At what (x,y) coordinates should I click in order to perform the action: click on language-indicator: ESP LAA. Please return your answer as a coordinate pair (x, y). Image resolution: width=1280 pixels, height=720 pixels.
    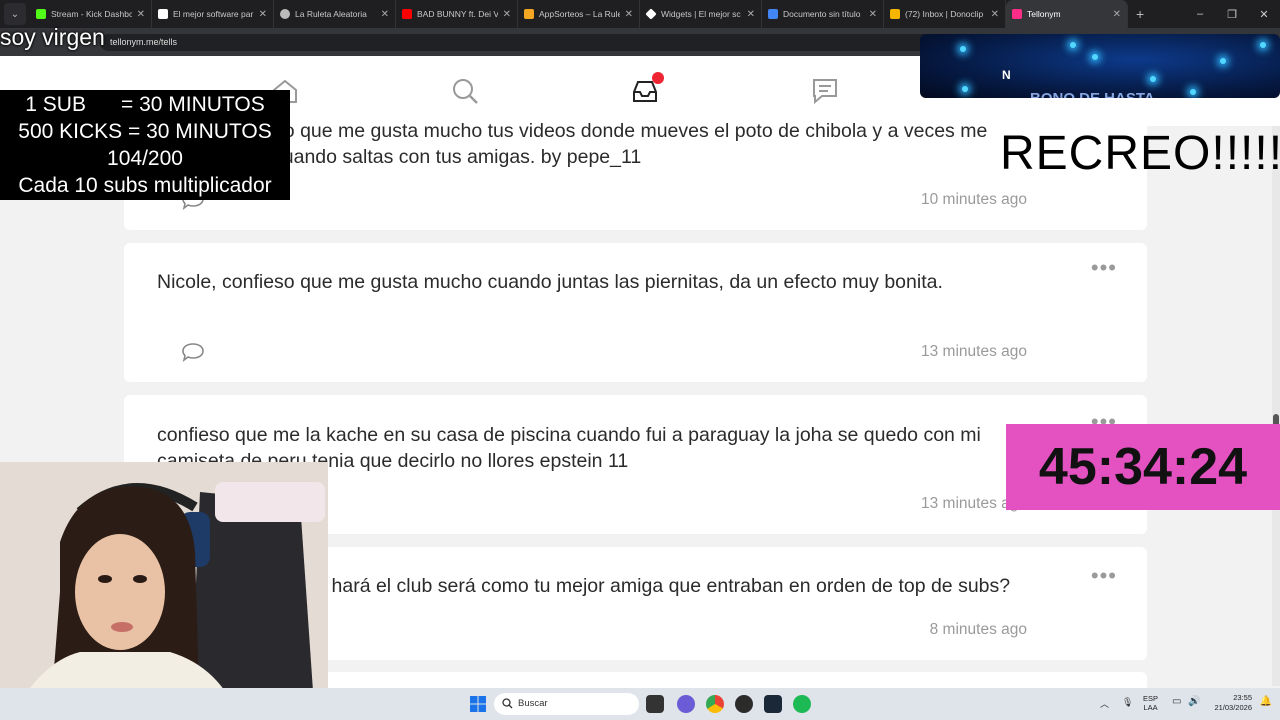
    Looking at the image, I should click on (1150, 703).